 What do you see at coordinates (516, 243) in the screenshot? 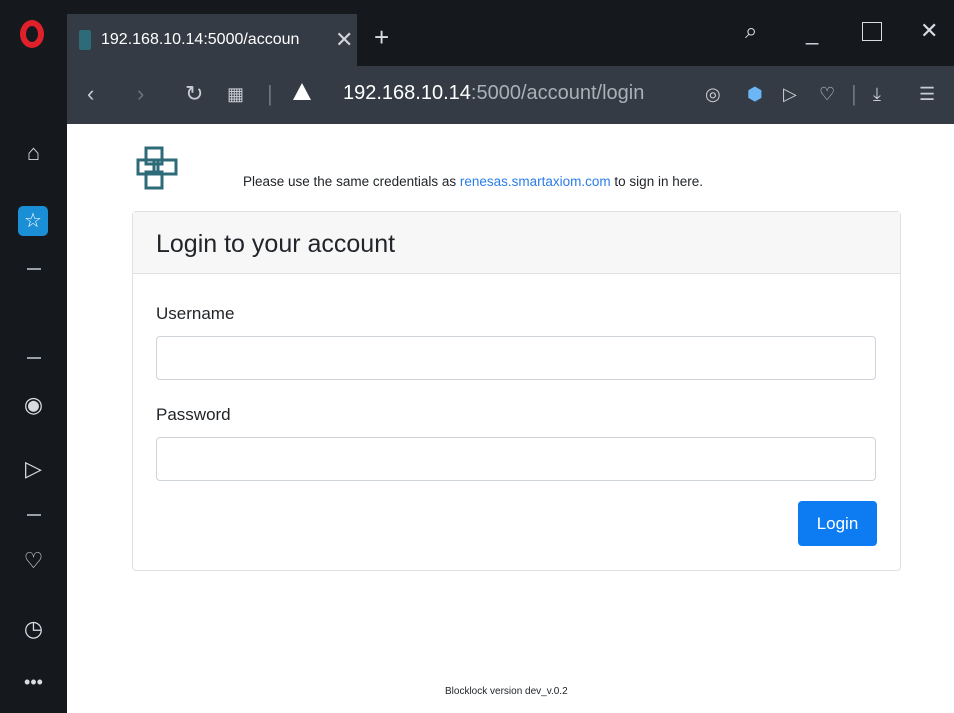
I see `card-header: Login to your account` at bounding box center [516, 243].